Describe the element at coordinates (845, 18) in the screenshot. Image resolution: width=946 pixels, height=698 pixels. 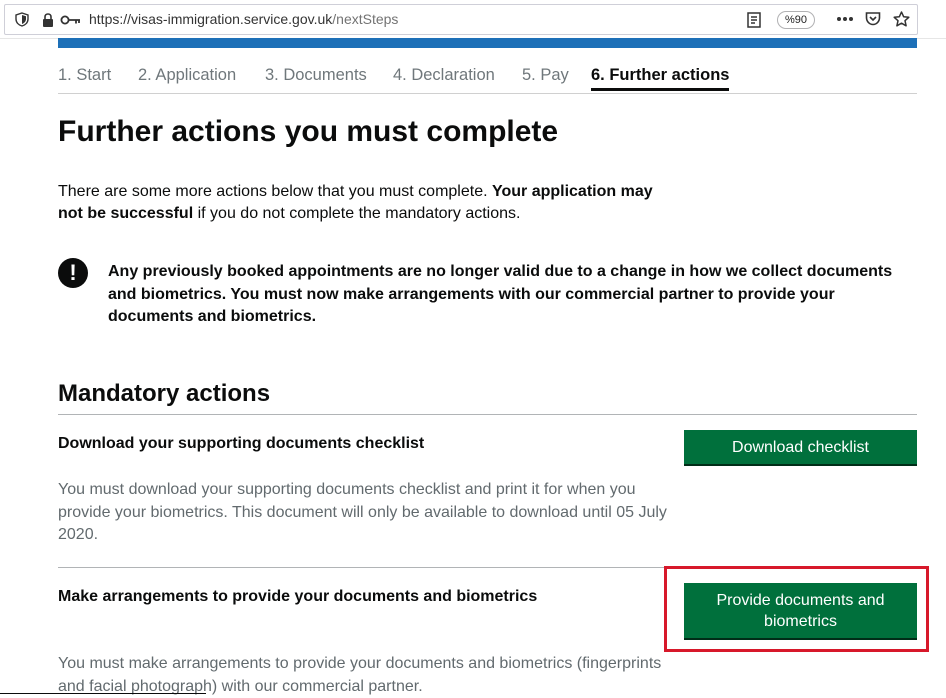
I see `more-icon` at that location.